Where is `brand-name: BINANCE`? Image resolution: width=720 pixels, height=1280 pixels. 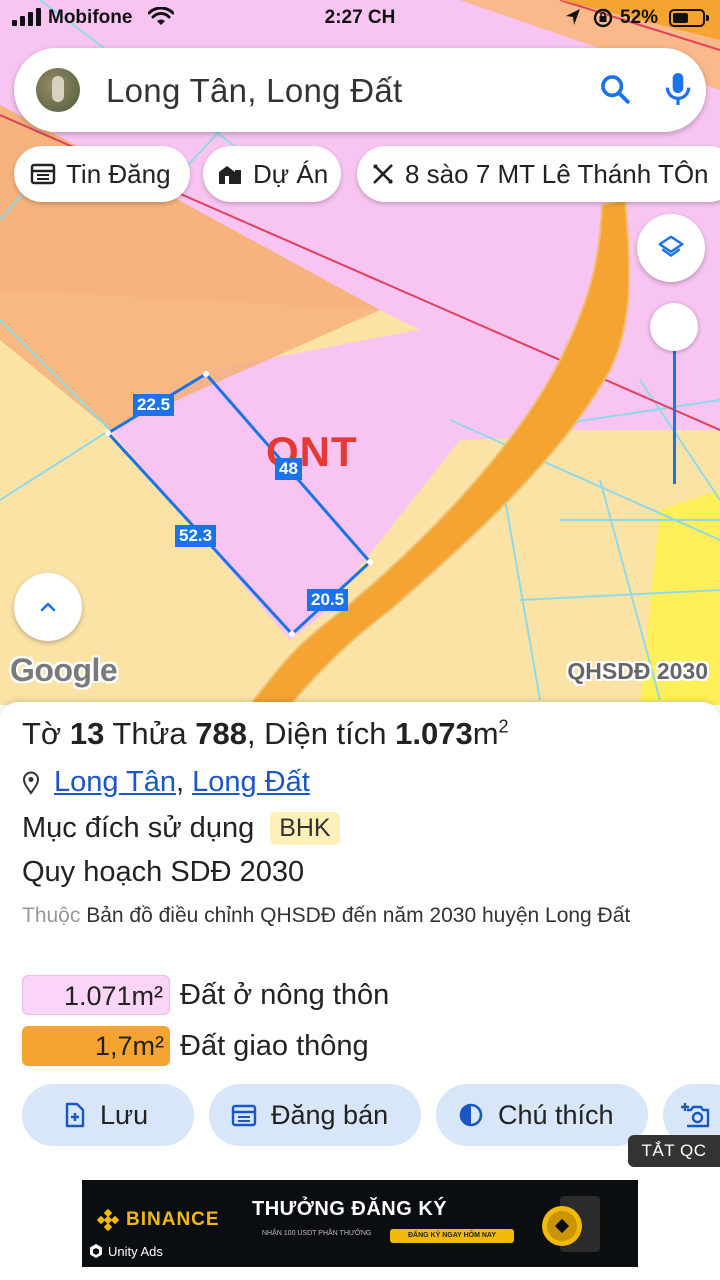
brand-name: BINANCE is located at coordinates (173, 1219).